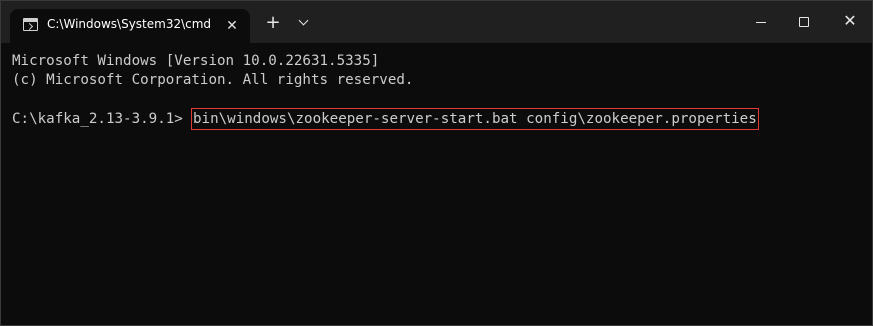  I want to click on chevron-down-icon, so click(303, 20).